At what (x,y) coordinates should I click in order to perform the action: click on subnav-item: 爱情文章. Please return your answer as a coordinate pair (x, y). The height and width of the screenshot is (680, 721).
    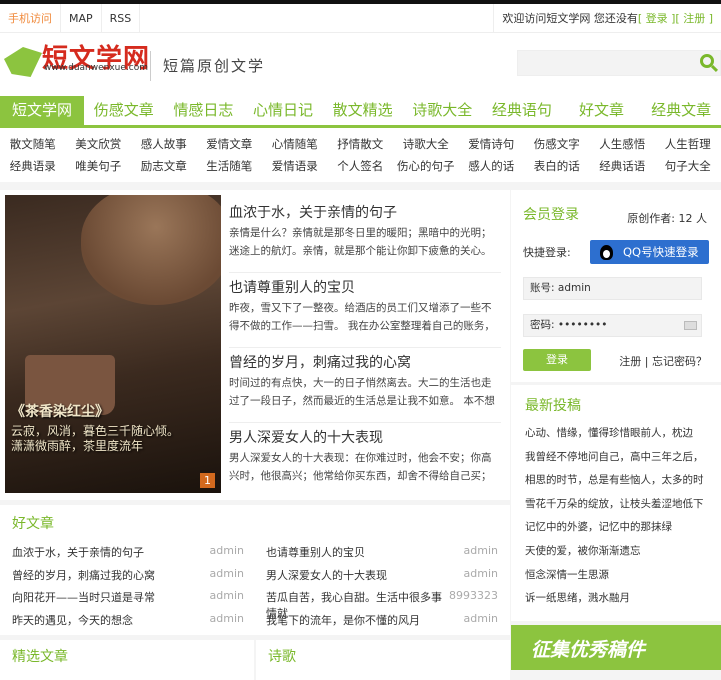
    Looking at the image, I should click on (230, 144).